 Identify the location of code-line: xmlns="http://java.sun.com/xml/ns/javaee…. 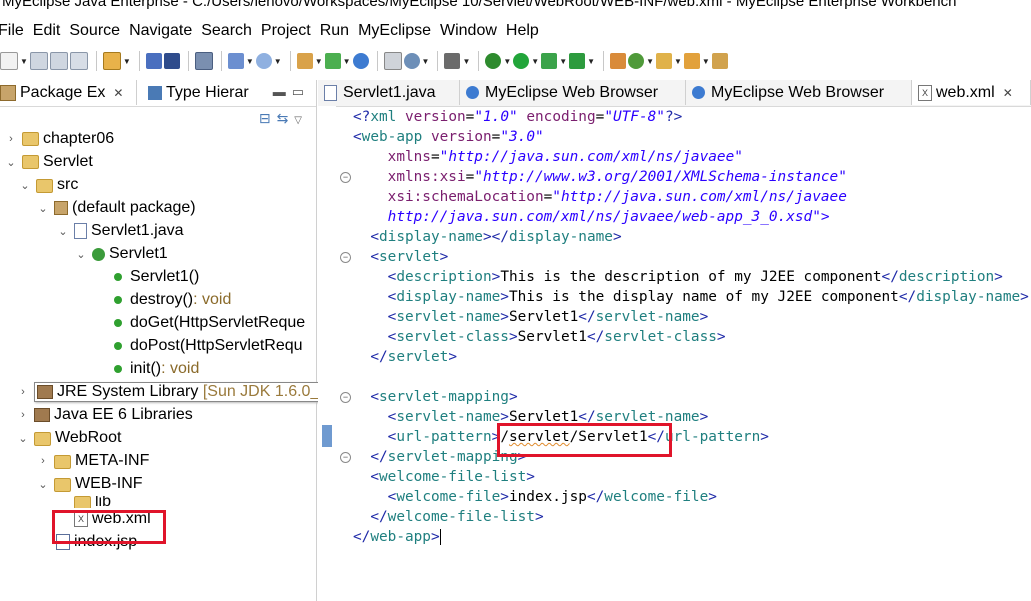
(548, 157).